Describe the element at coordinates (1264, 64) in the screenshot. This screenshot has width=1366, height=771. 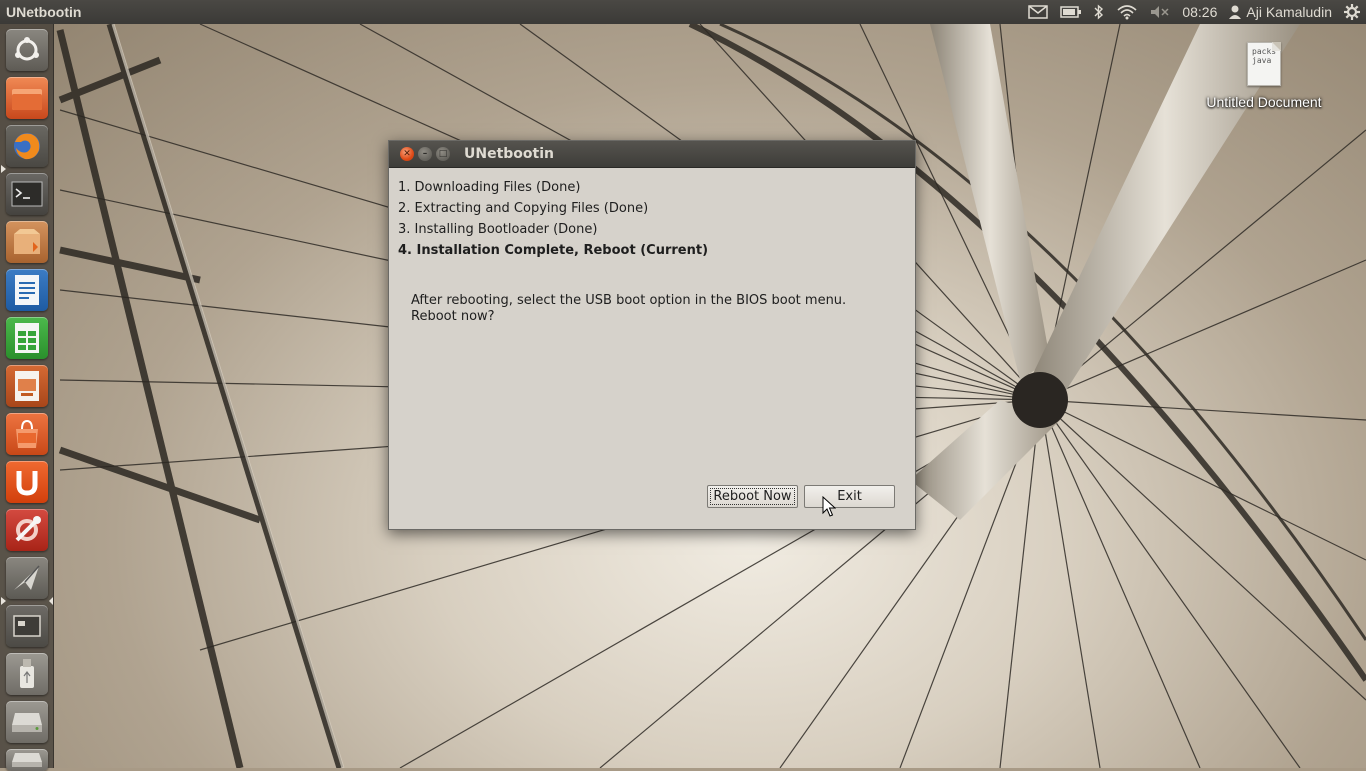
I see `document-icon: packs java` at that location.